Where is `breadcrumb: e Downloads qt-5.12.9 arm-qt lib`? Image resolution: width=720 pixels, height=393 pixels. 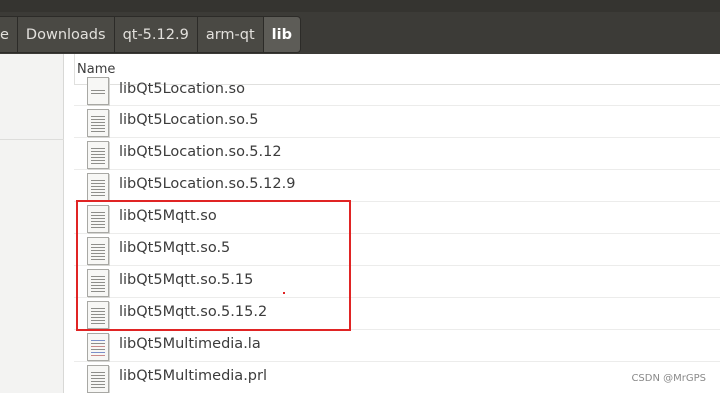
breadcrumb: e Downloads qt-5.12.9 arm-qt lib is located at coordinates (150, 34).